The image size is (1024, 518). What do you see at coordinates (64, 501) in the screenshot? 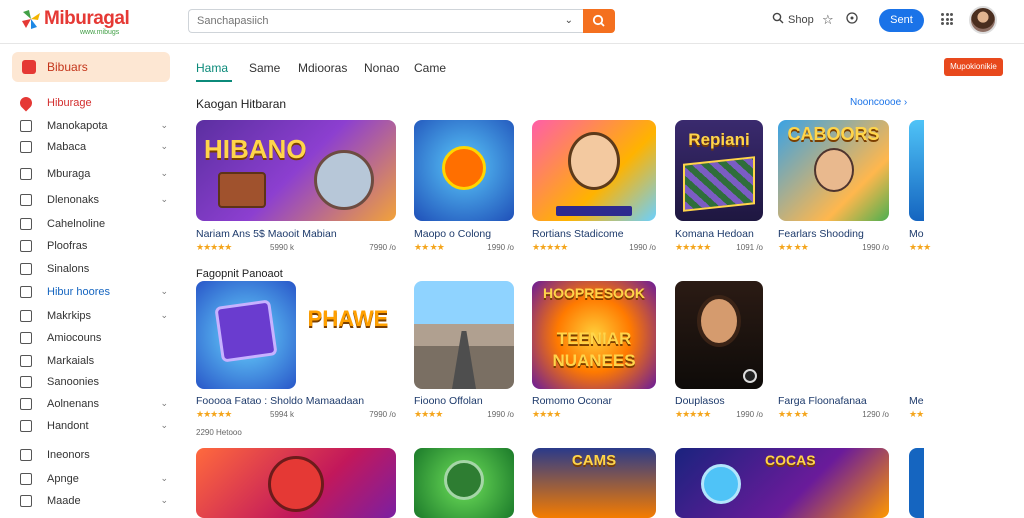
I see `sidebar-item-label: Maade` at bounding box center [64, 501].